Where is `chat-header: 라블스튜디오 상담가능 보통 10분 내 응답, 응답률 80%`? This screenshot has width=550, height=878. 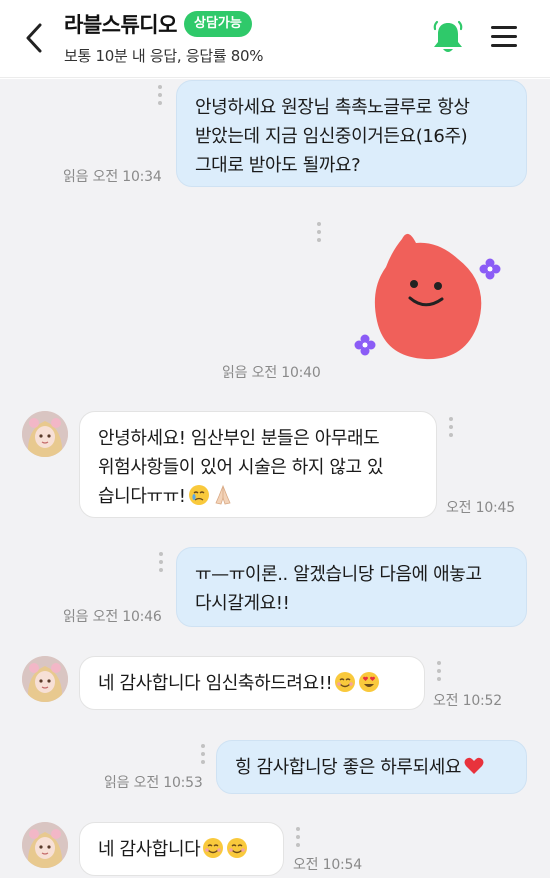
chat-header: 라블스튜디오 상담가능 보통 10분 내 응답, 응답률 80% is located at coordinates (275, 39).